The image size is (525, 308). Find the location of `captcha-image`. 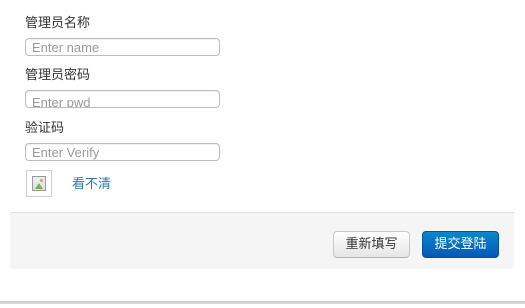

captcha-image is located at coordinates (39, 183).